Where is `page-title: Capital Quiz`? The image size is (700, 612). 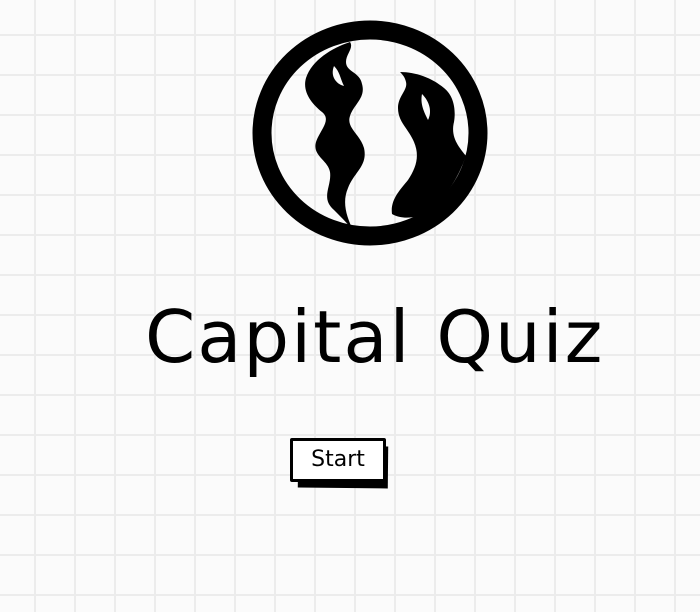
page-title: Capital Quiz is located at coordinates (375, 337).